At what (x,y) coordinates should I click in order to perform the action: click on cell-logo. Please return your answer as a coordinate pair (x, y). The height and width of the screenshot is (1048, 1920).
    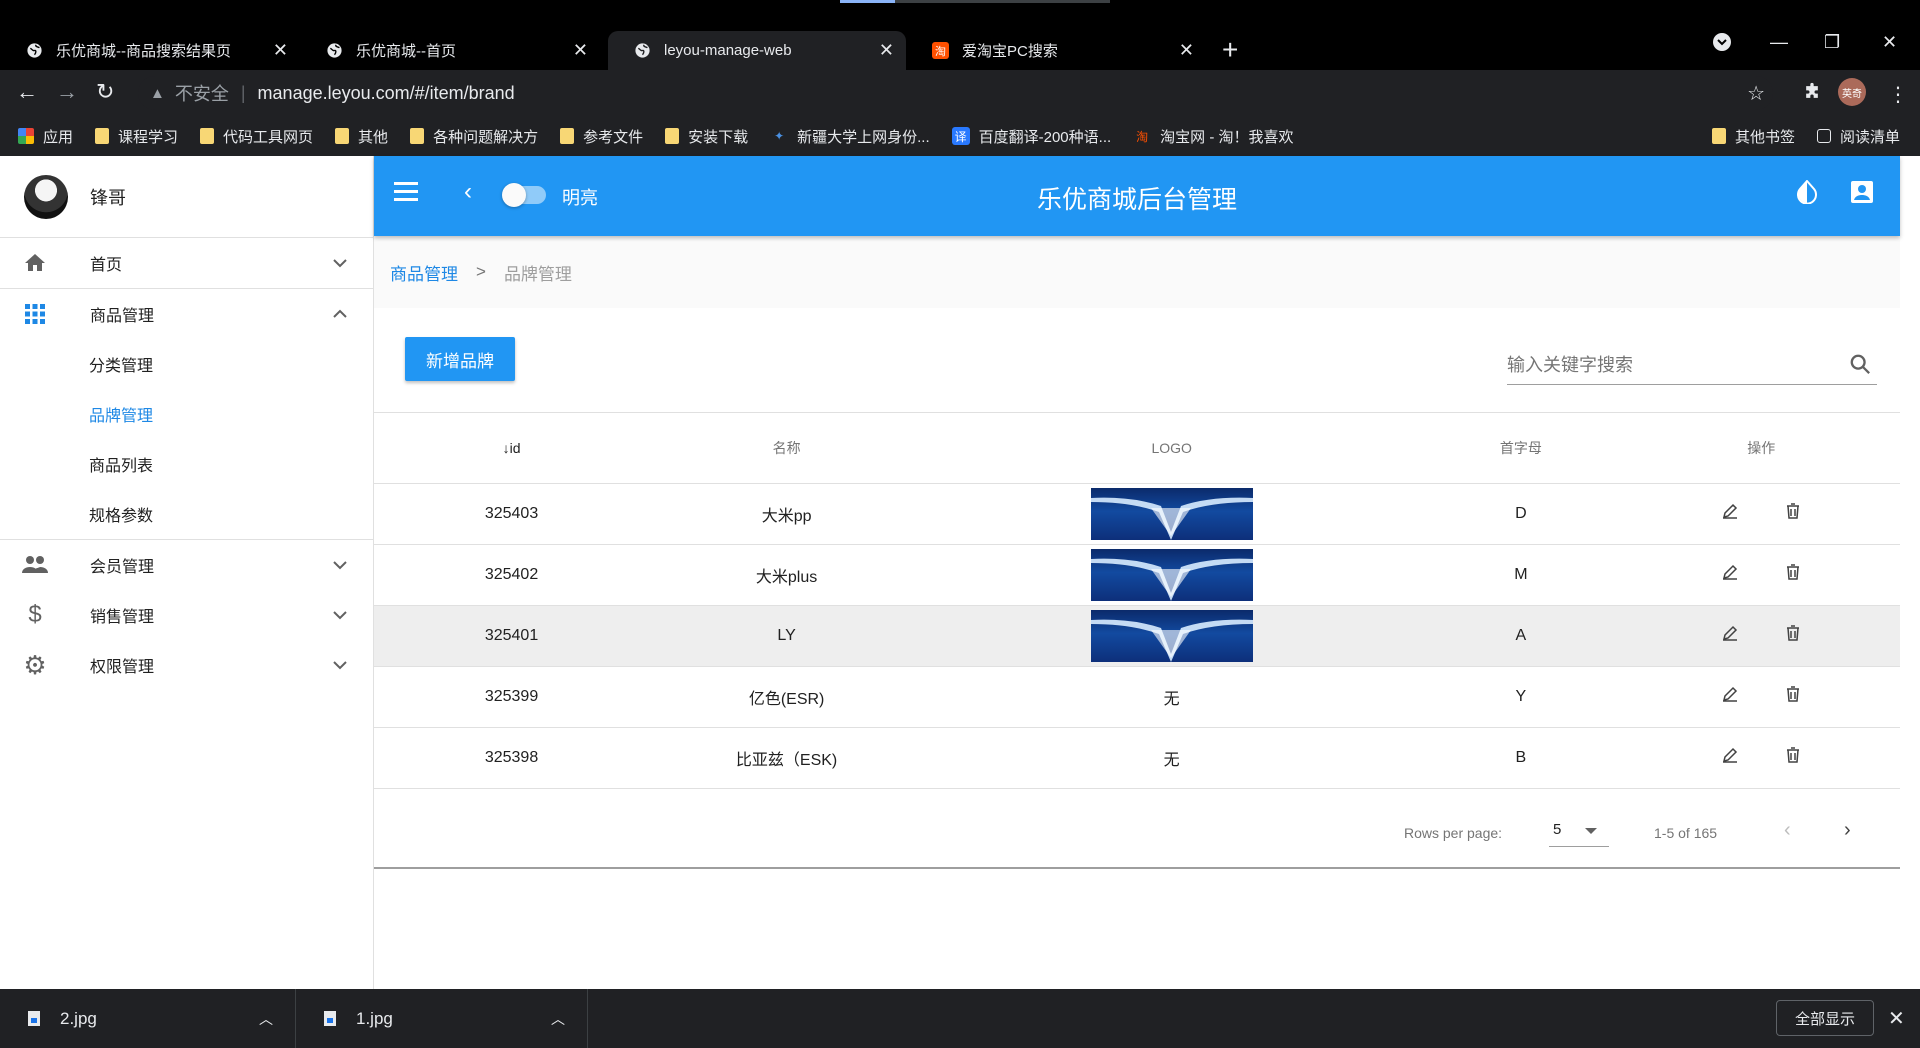
    Looking at the image, I should click on (1172, 636).